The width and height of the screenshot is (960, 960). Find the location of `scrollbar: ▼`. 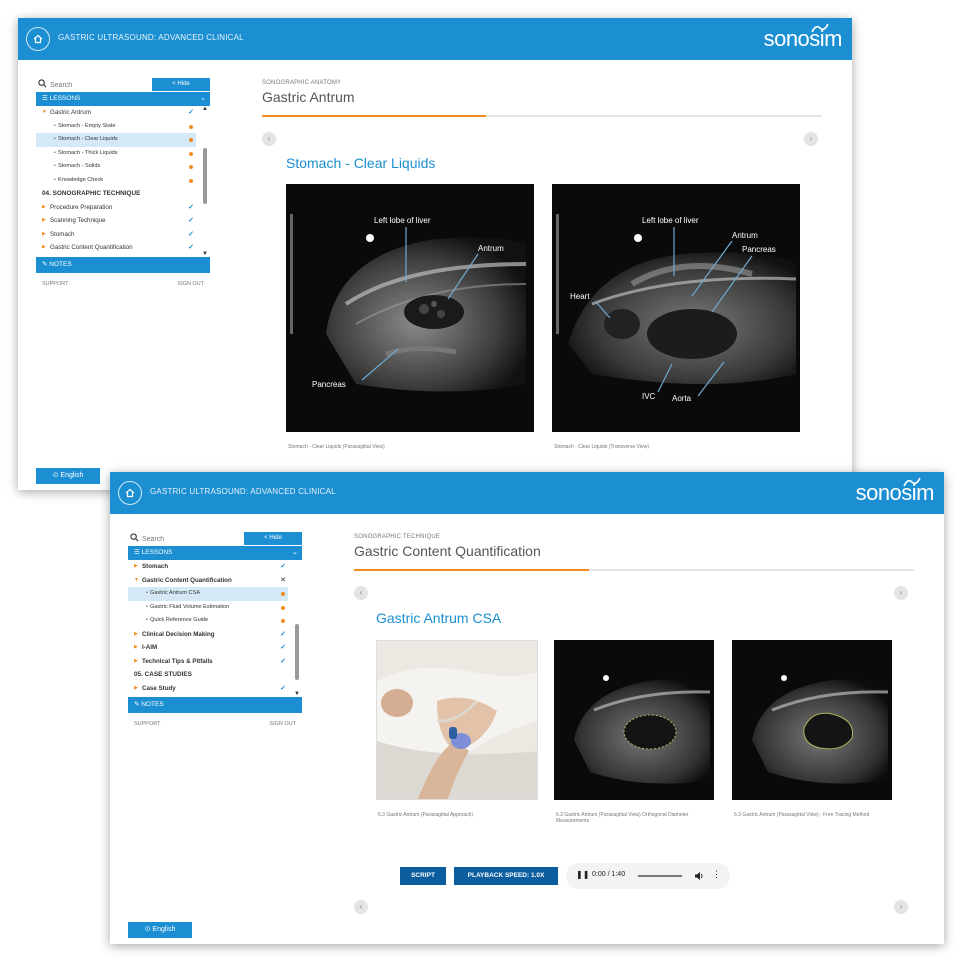

scrollbar: ▼ is located at coordinates (297, 629).